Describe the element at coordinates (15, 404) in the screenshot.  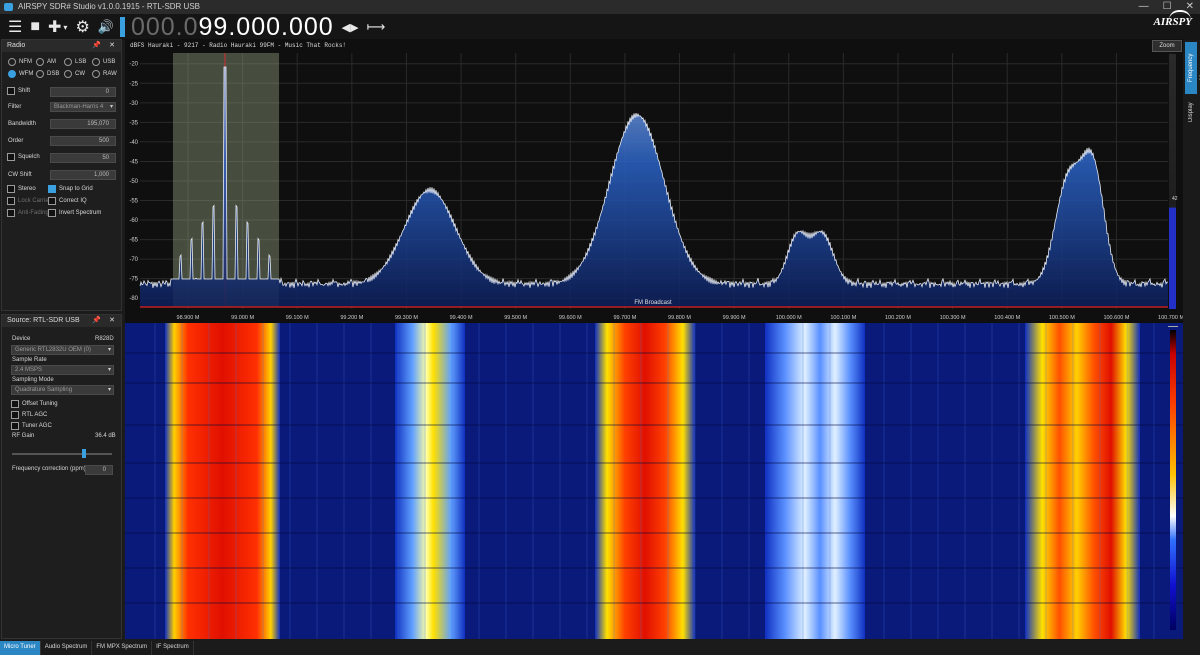
I see `offset-tuning-checkbox` at that location.